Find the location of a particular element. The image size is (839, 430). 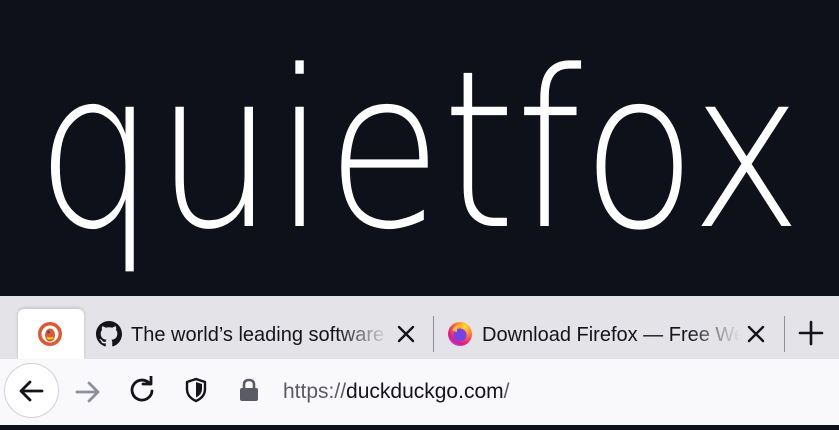

back-button is located at coordinates (31, 390).